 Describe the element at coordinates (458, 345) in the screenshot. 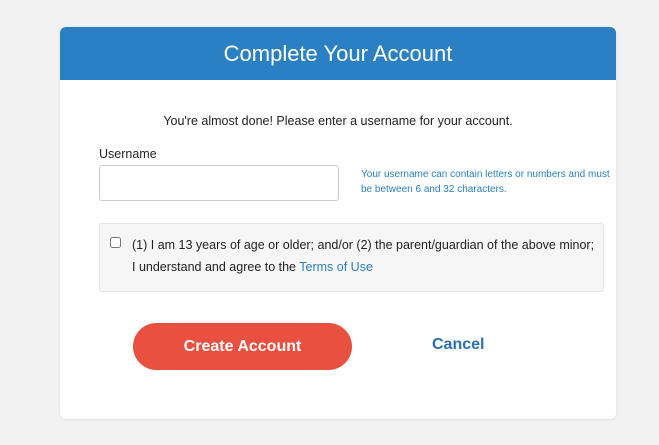

I see `cancel-button: Cancel` at that location.